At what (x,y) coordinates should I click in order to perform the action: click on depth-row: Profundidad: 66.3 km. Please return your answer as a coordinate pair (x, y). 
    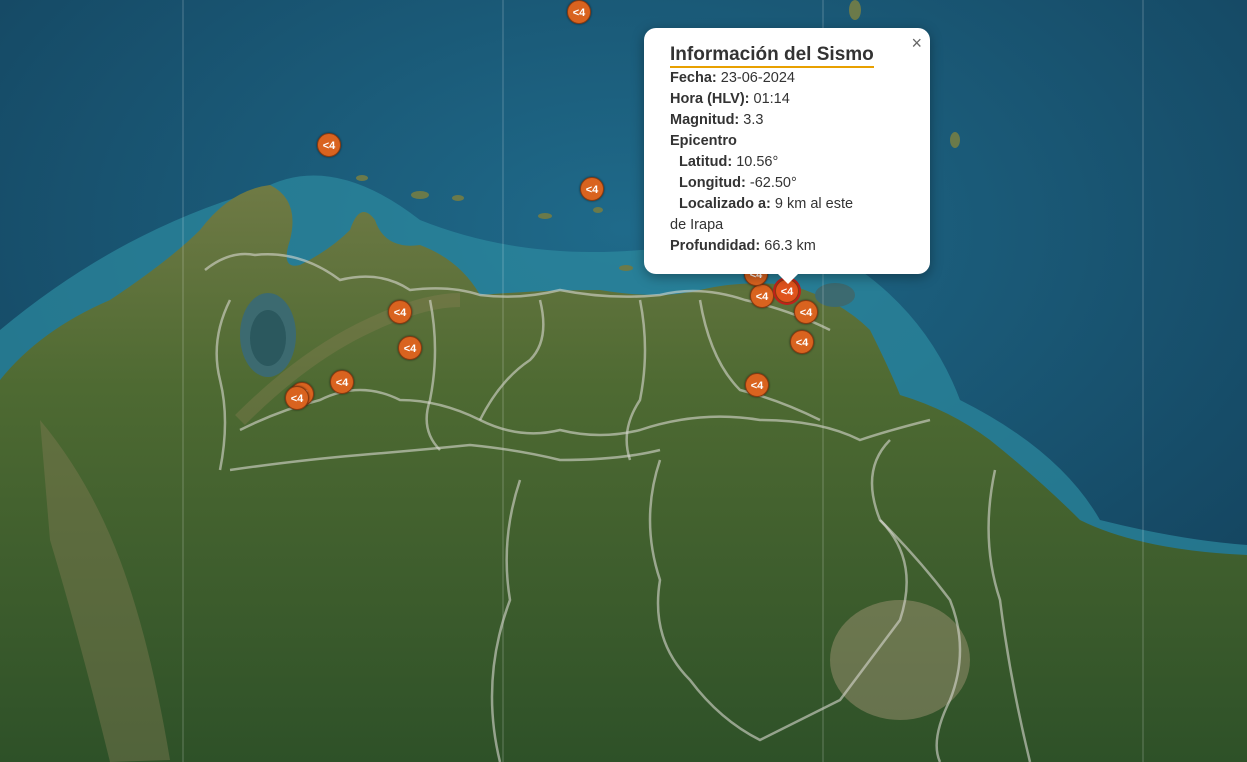
    Looking at the image, I should click on (787, 246).